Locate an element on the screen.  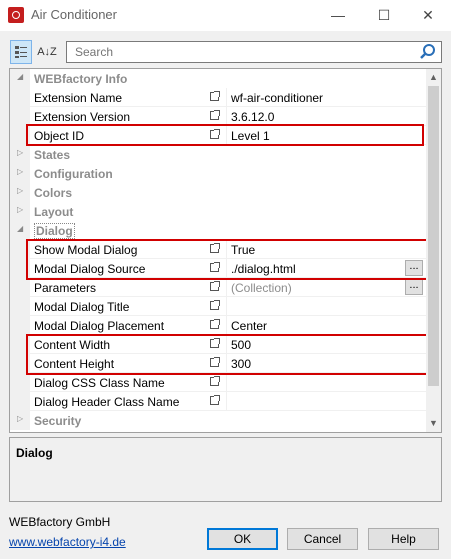
category-dialog: ◢ Dialog is located at coordinates (218, 230).